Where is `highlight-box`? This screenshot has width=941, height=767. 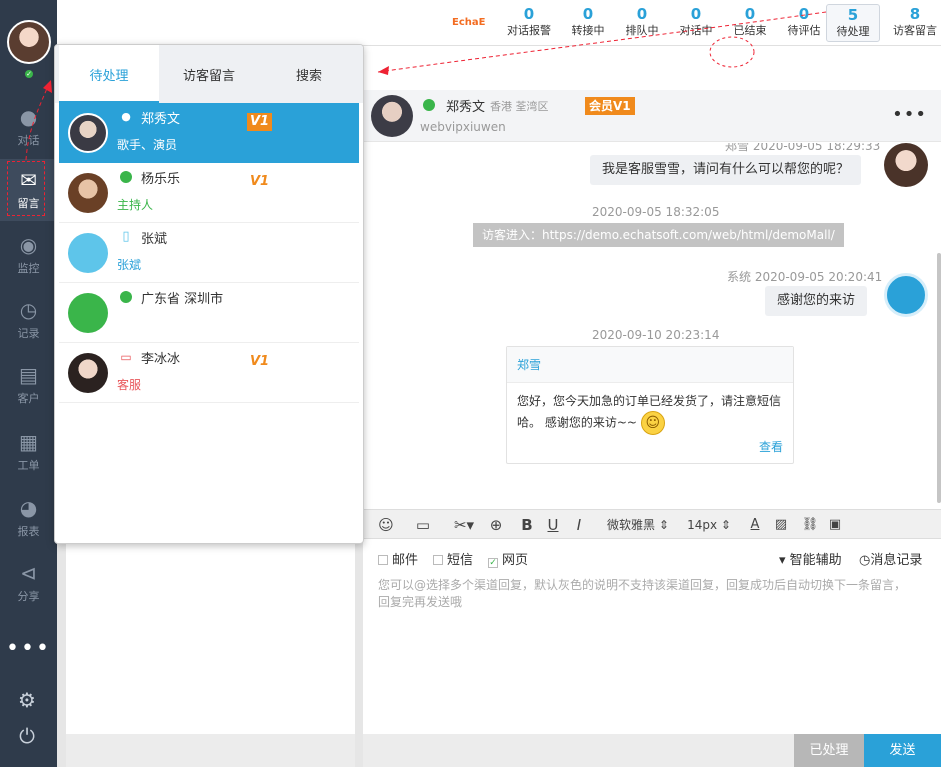
highlight-box is located at coordinates (26, 188).